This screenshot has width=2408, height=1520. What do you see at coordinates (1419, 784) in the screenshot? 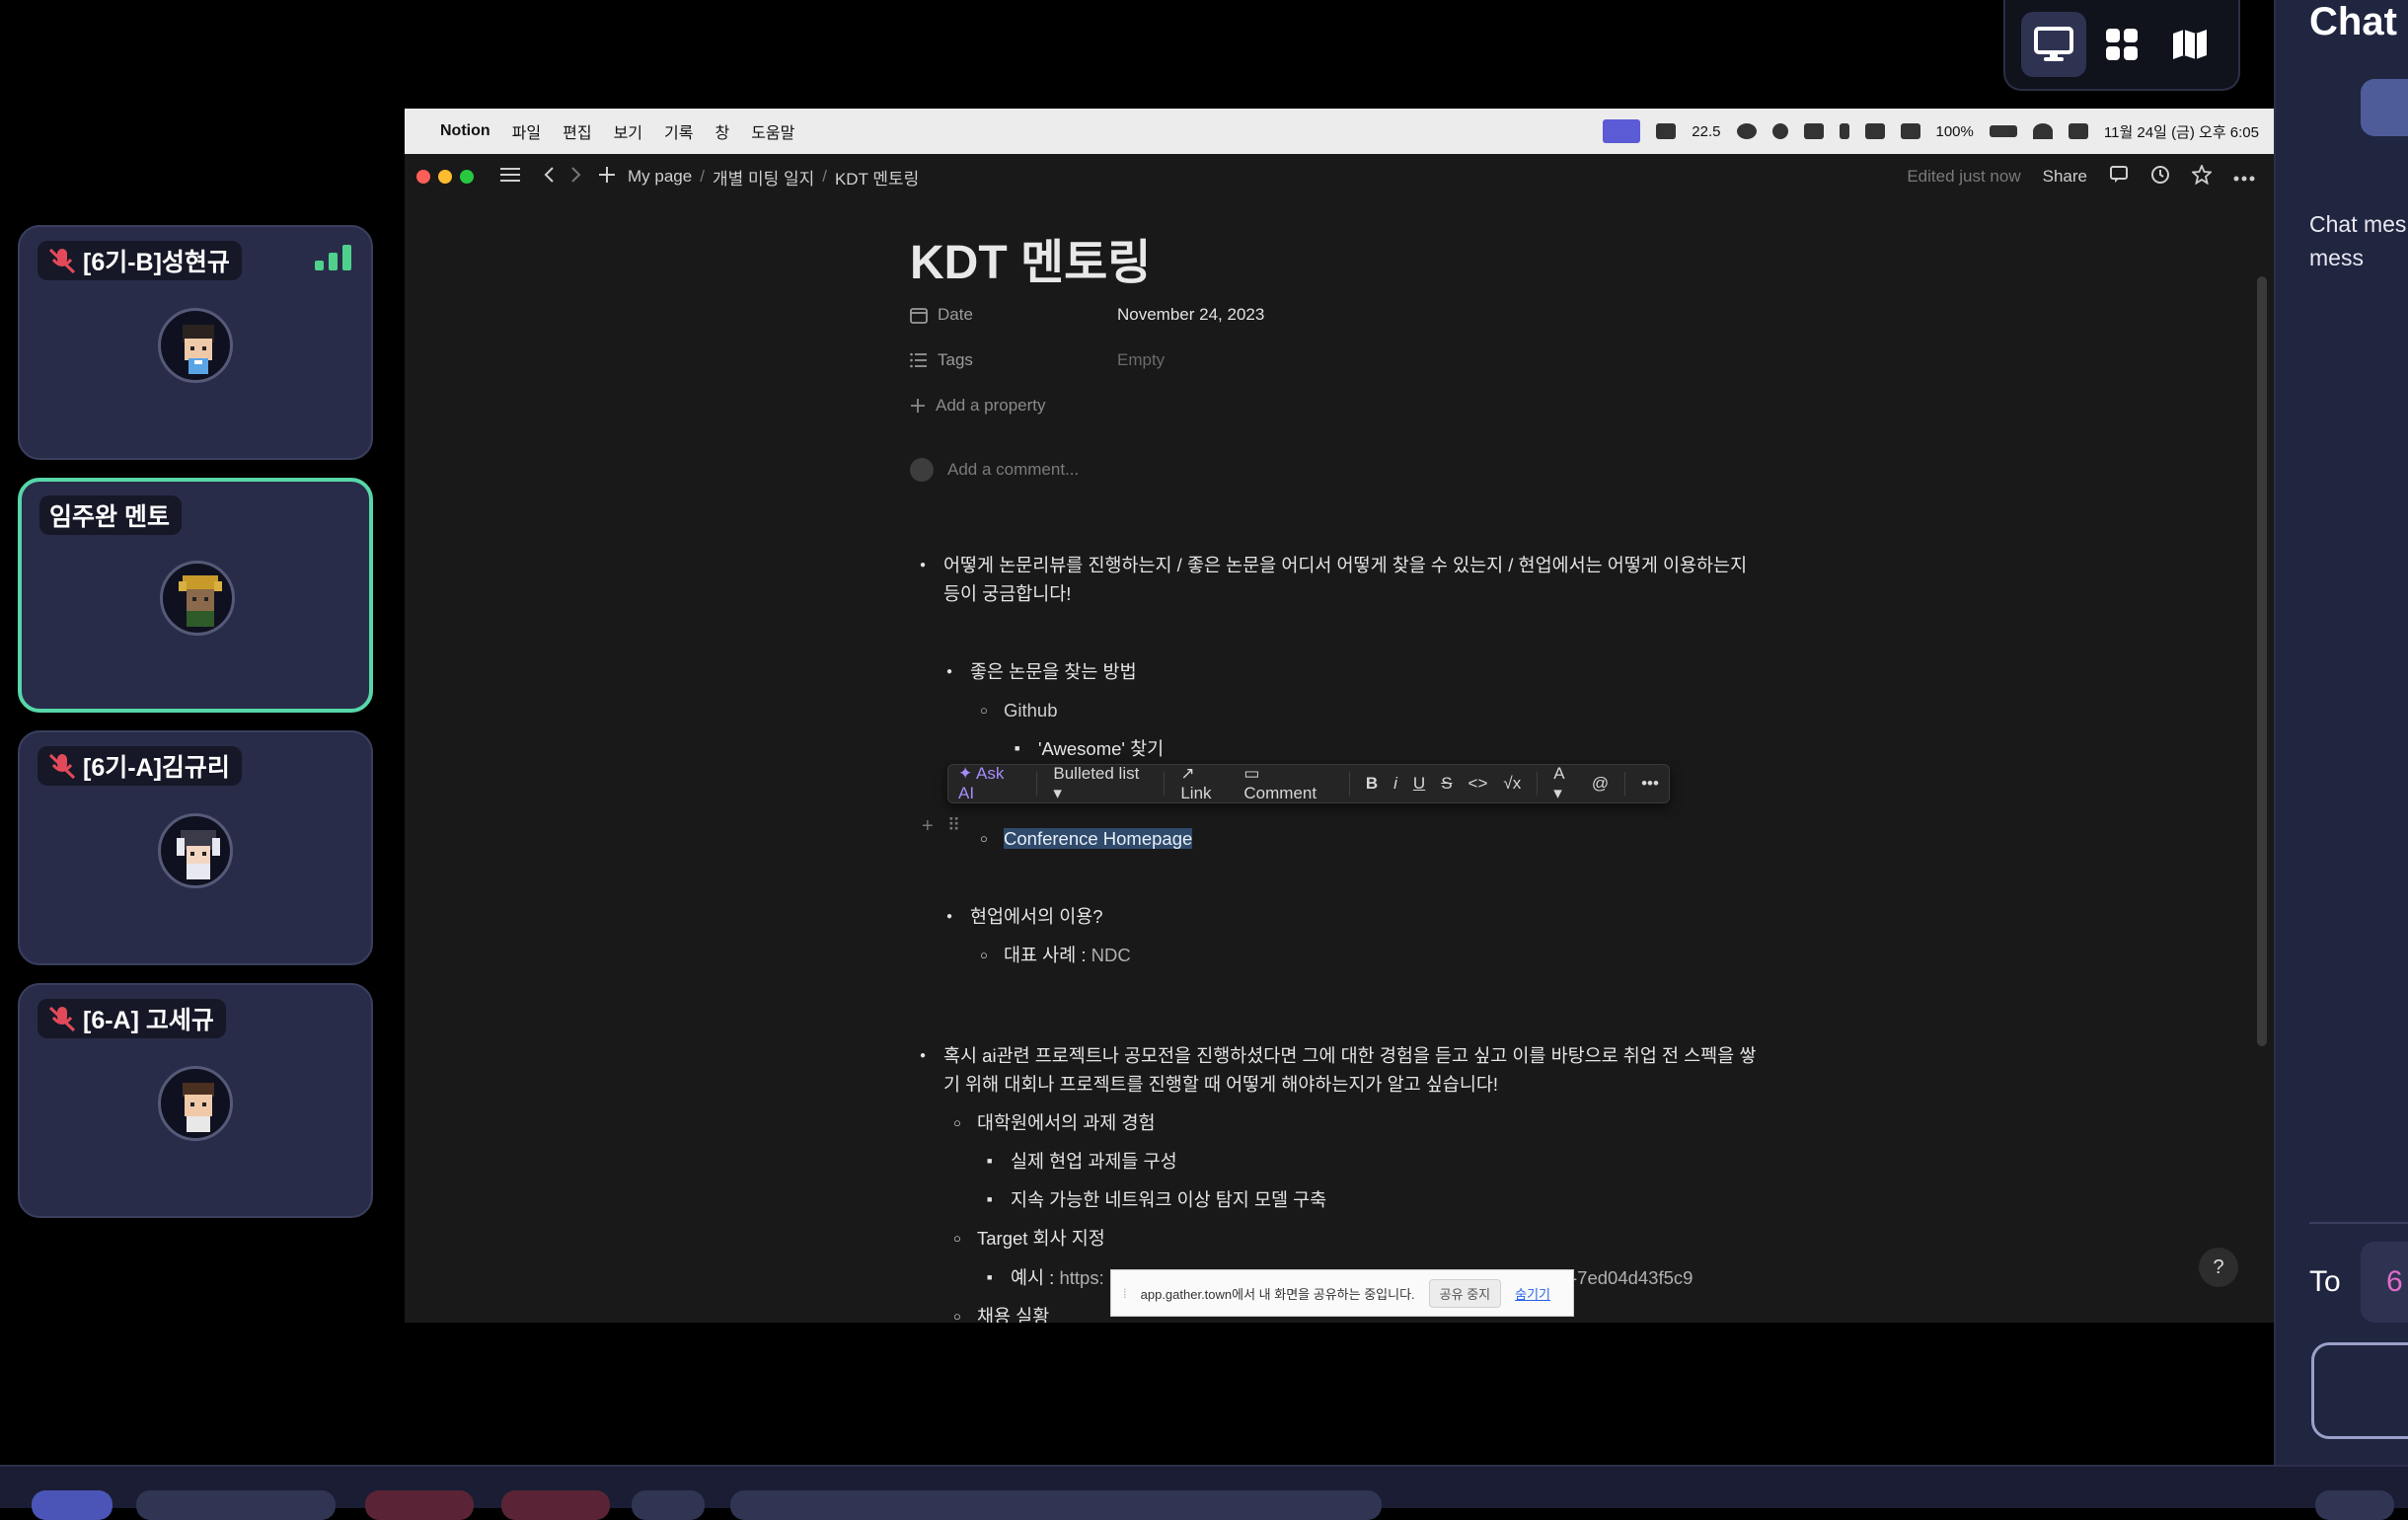
I see `underline-button: U` at bounding box center [1419, 784].